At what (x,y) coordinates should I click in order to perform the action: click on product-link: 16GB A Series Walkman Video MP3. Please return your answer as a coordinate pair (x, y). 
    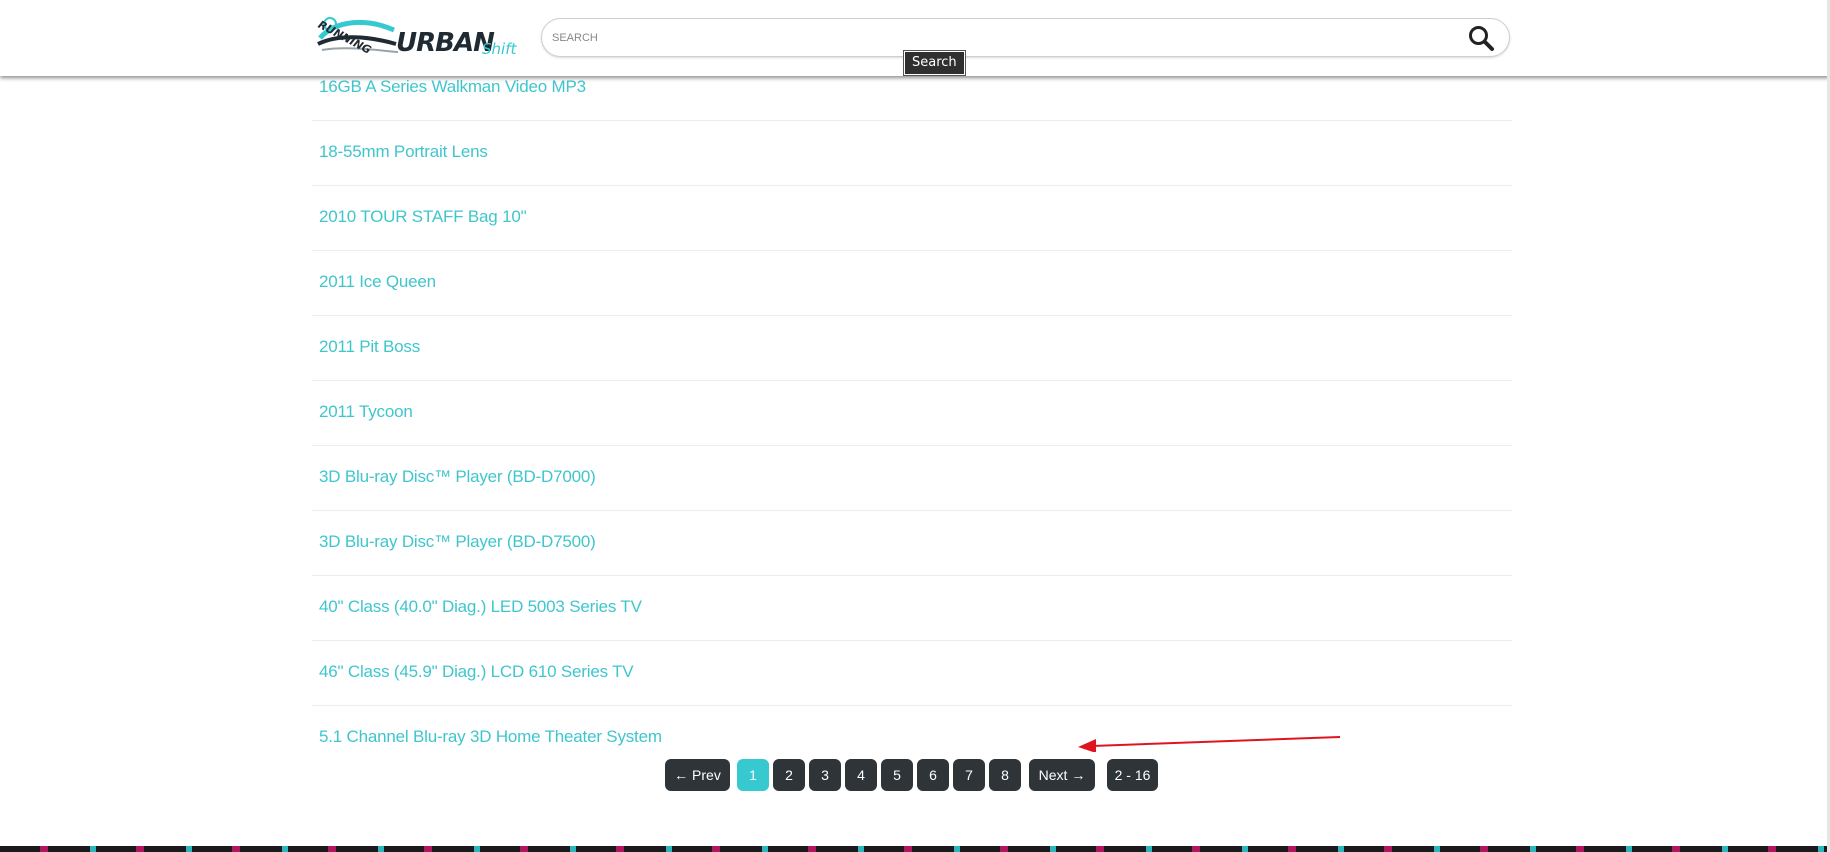
    Looking at the image, I should click on (452, 87).